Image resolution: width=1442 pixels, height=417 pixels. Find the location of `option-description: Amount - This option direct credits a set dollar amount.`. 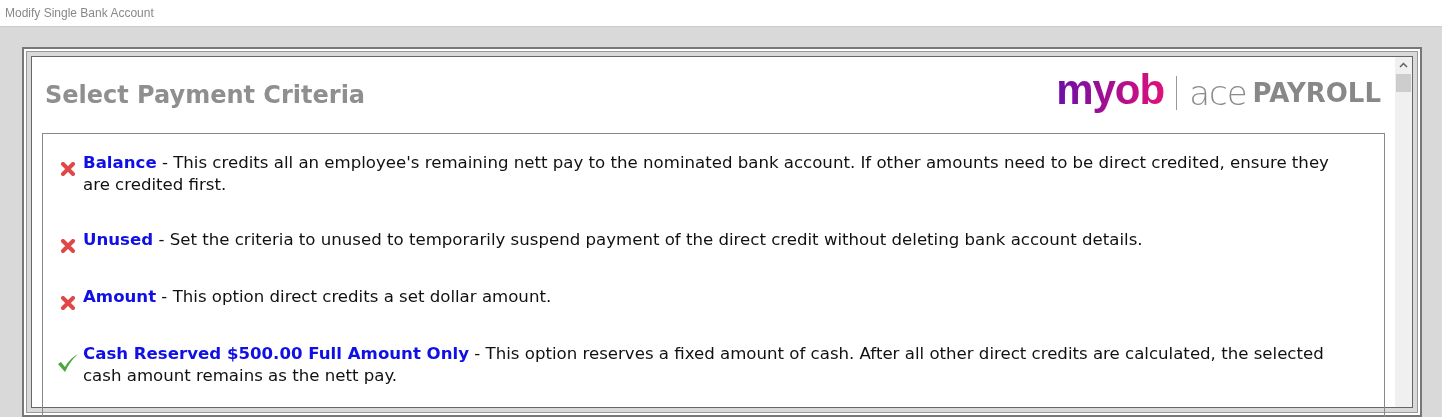

option-description: Amount - This option direct credits a set dollar amount. is located at coordinates (317, 297).